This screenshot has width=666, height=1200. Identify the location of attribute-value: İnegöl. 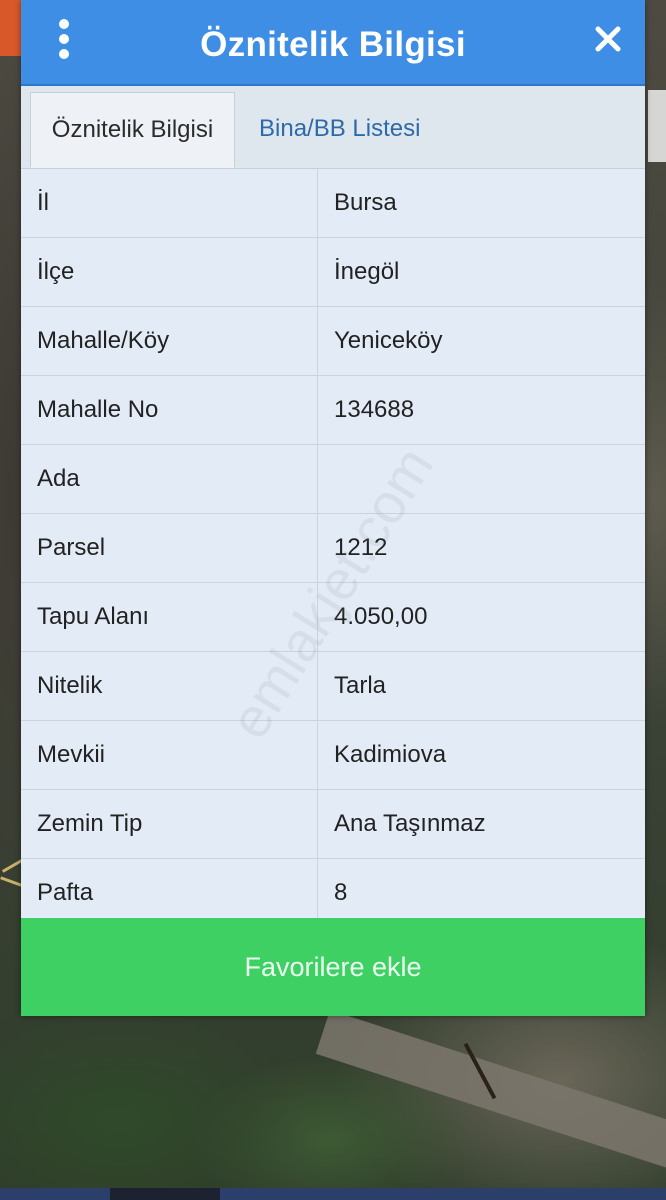
(367, 271).